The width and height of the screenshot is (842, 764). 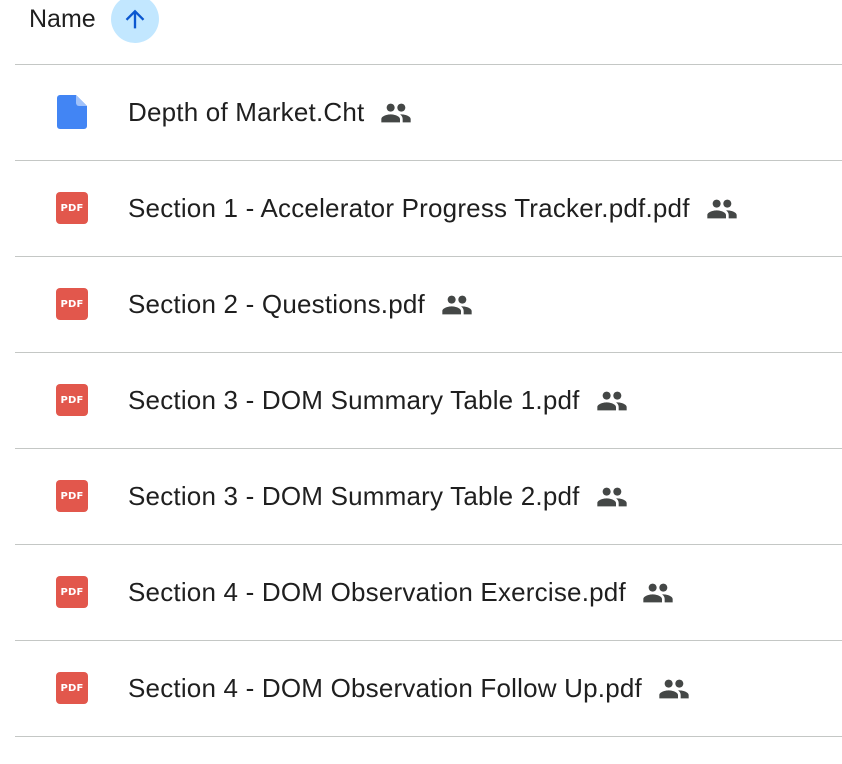 I want to click on file-row-content: Section 2 - Questions.pdf, so click(x=300, y=304).